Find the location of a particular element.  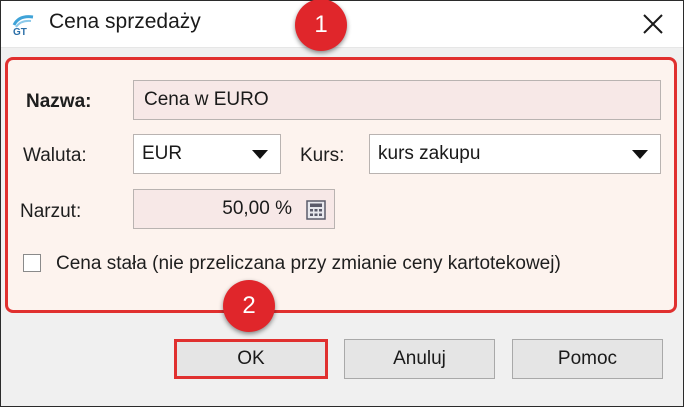

window-title: Cena sprzedaży is located at coordinates (125, 21).